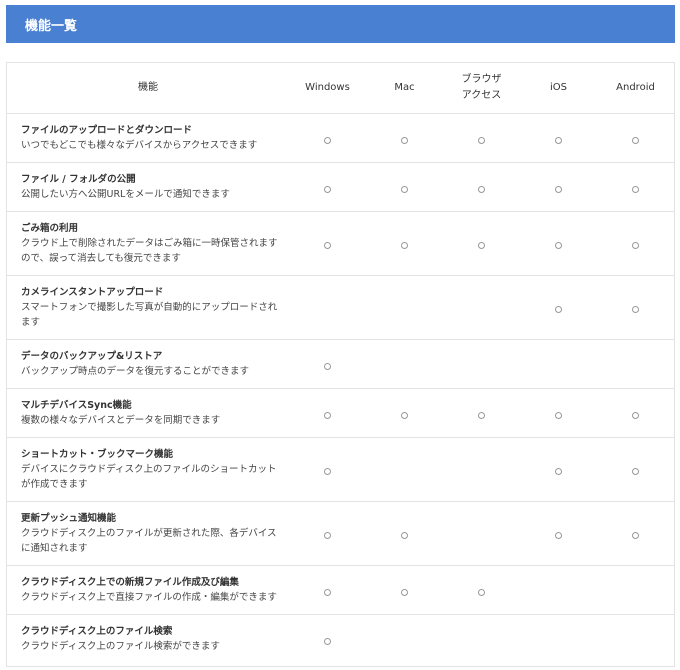 This screenshot has width=680, height=670. Describe the element at coordinates (97, 631) in the screenshot. I see `feature-title: クラウドディスク上のファイル検索` at that location.